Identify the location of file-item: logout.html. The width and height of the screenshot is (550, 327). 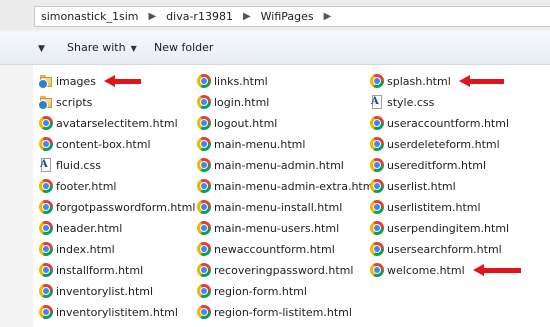
(237, 123).